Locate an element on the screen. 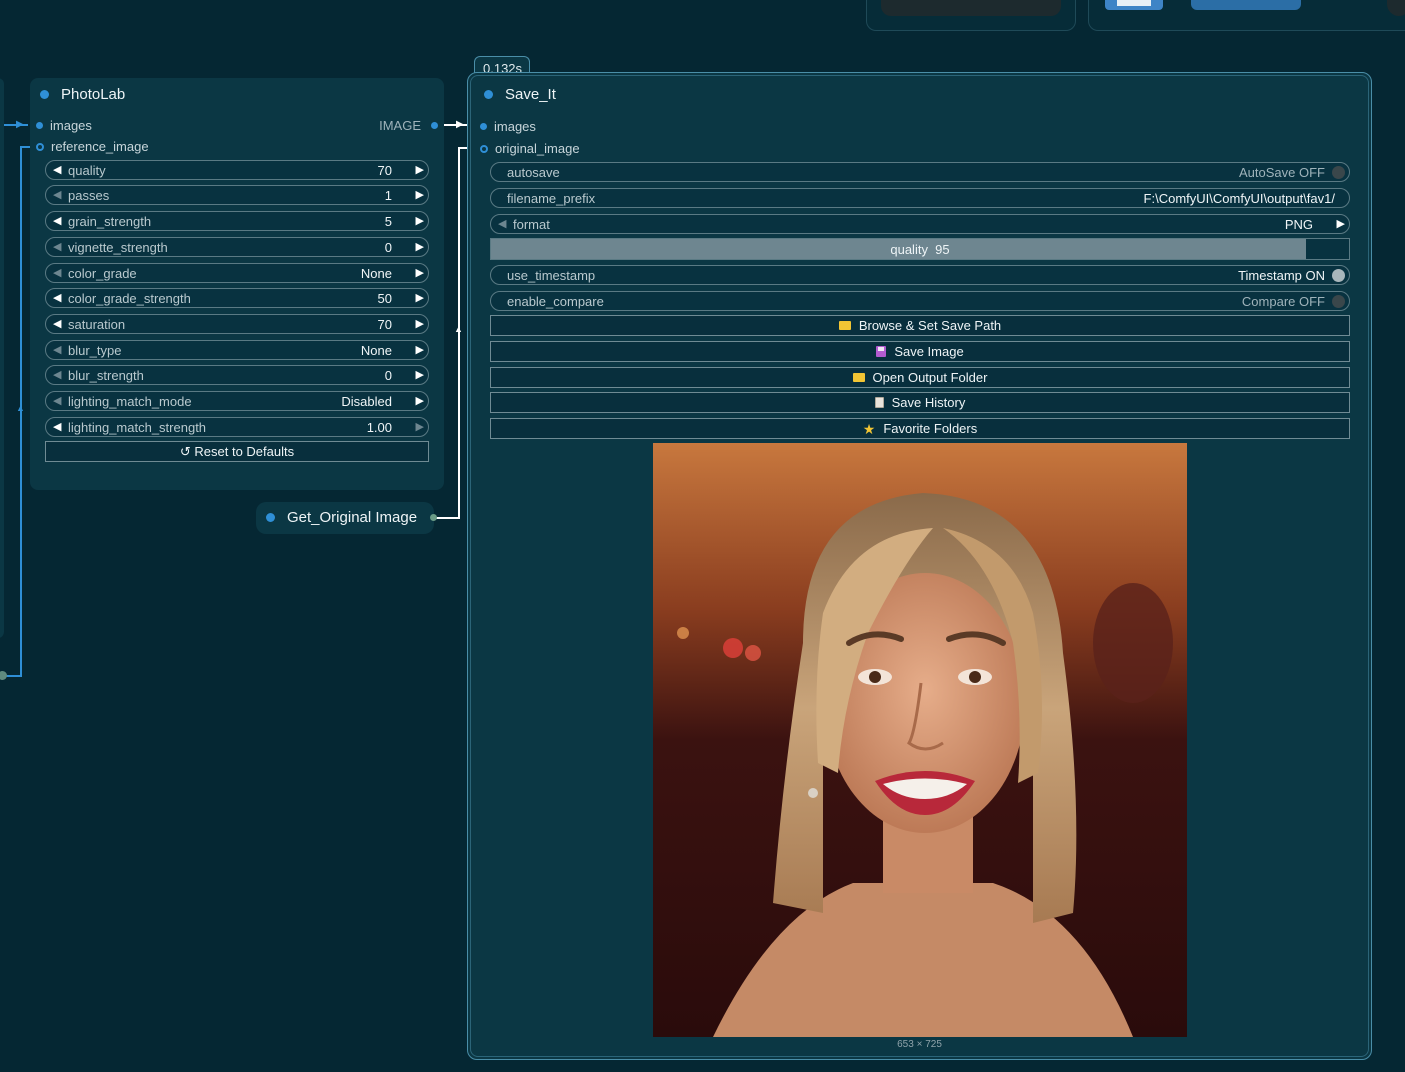  widget-color-grade-strength: ◀ color_grade_strength 50 ▶ is located at coordinates (237, 298).